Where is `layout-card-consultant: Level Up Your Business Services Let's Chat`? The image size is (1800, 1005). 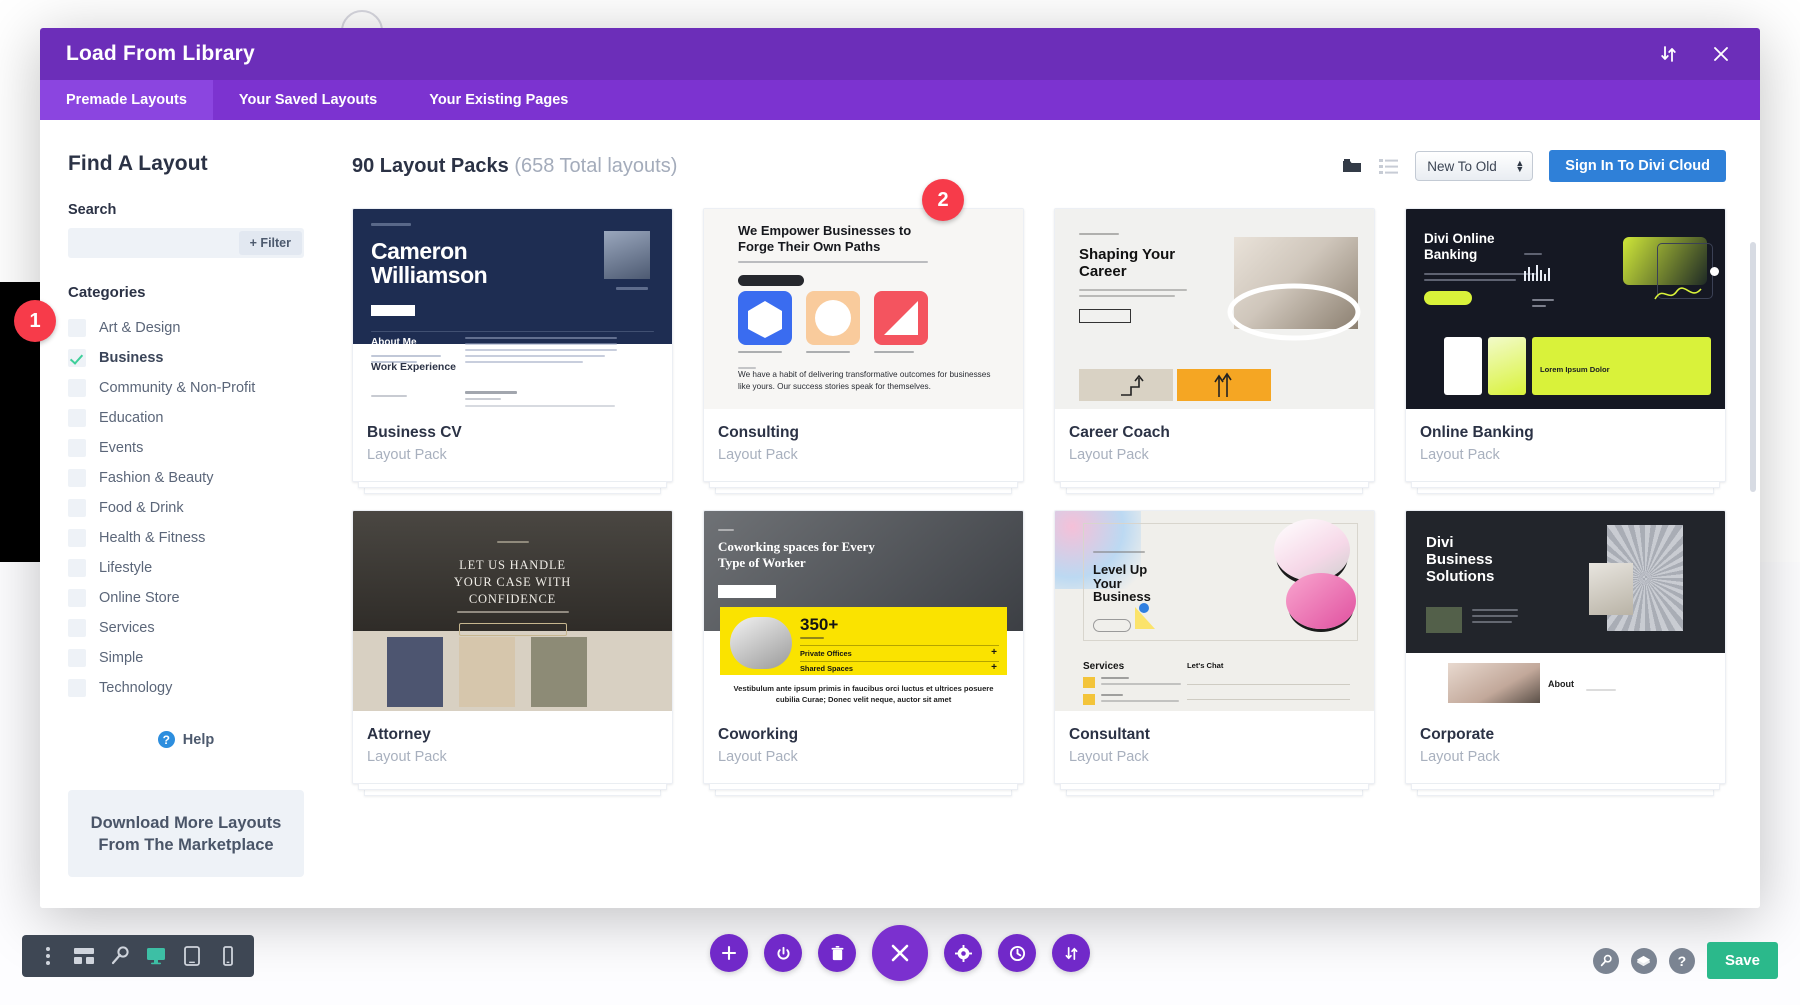 layout-card-consultant: Level Up Your Business Services Let's Chat is located at coordinates (1214, 653).